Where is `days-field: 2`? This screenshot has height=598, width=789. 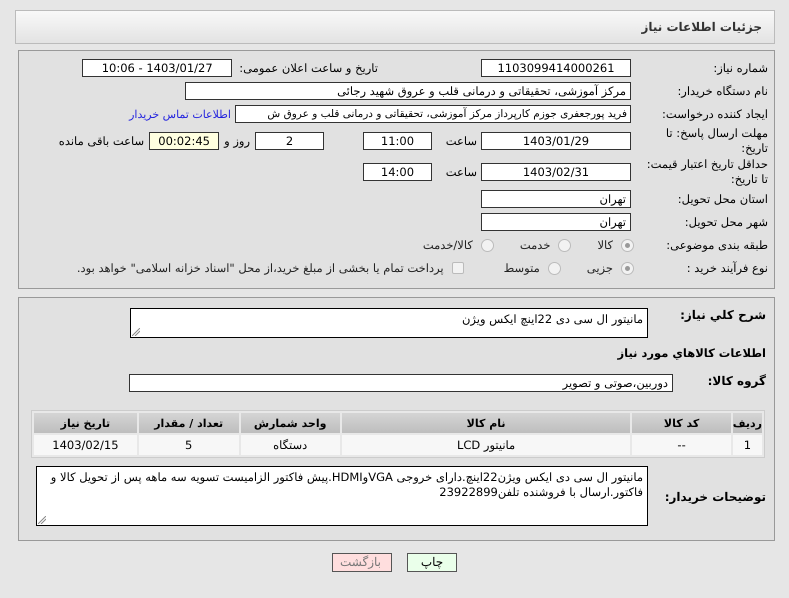 days-field: 2 is located at coordinates (289, 141).